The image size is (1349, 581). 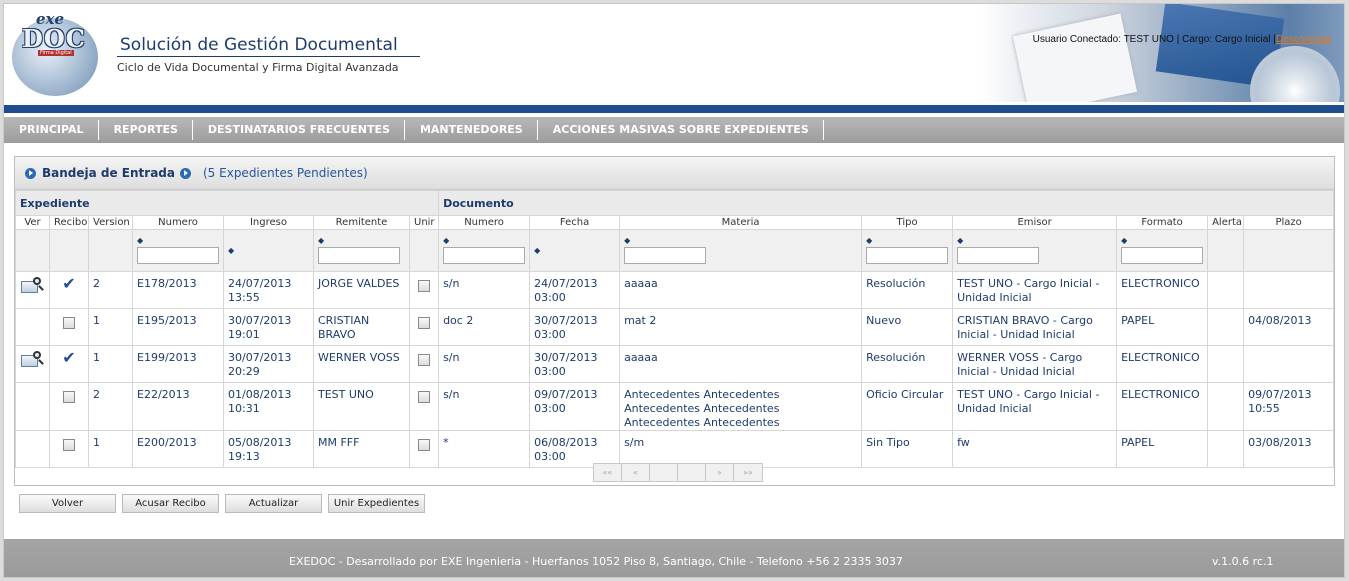 I want to click on col-doc-numero: Numero, so click(x=484, y=222).